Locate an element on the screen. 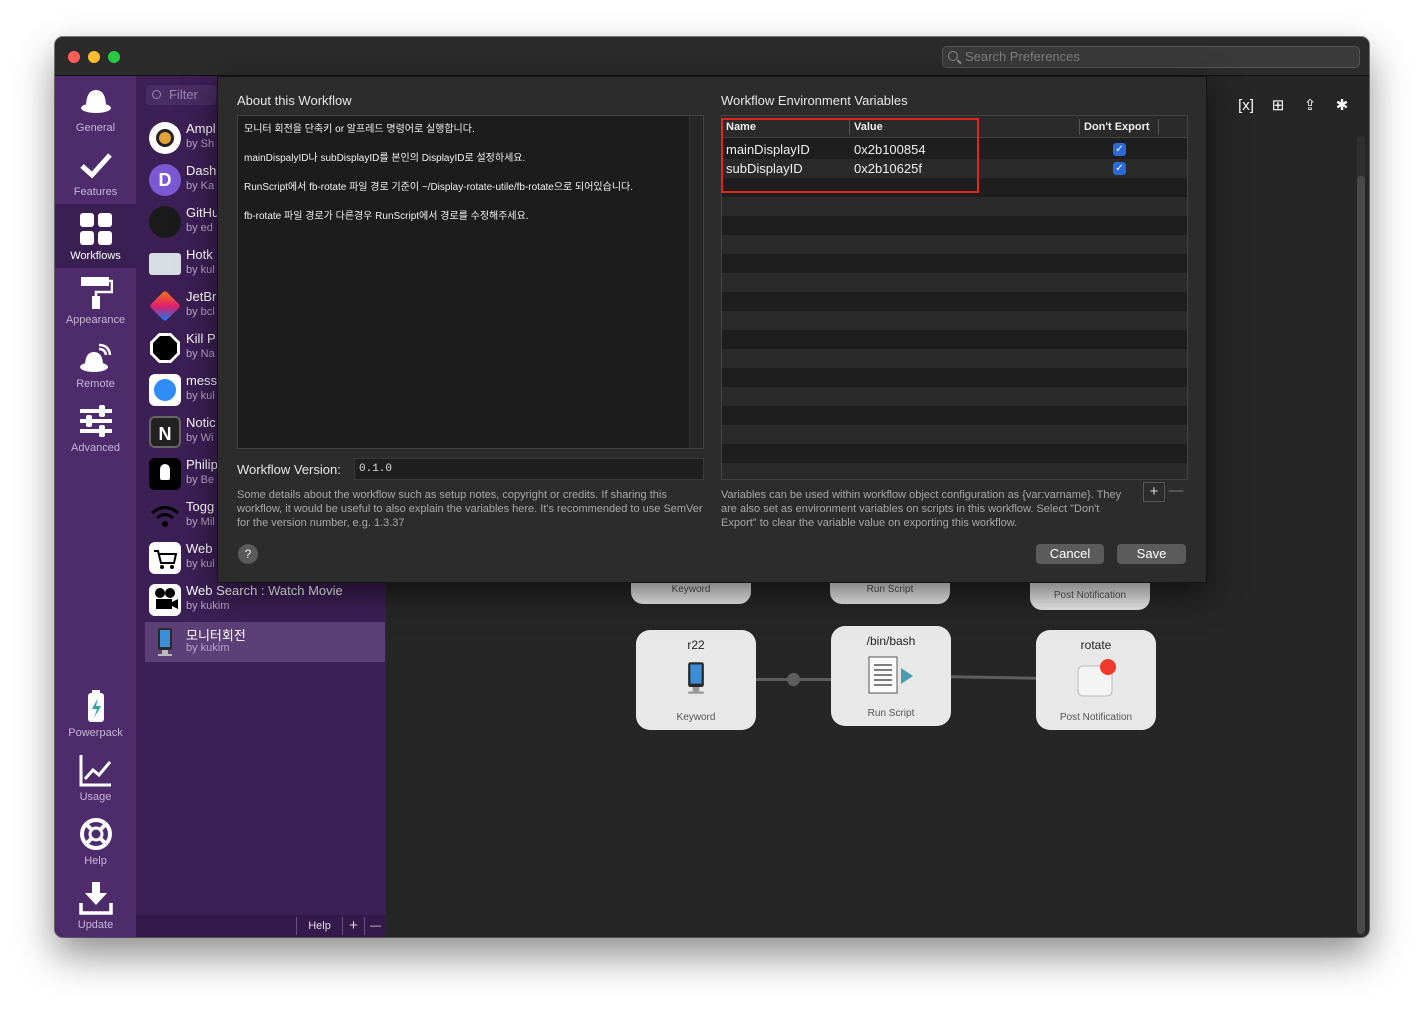  nav-workflows: Workflows is located at coordinates (95, 236).